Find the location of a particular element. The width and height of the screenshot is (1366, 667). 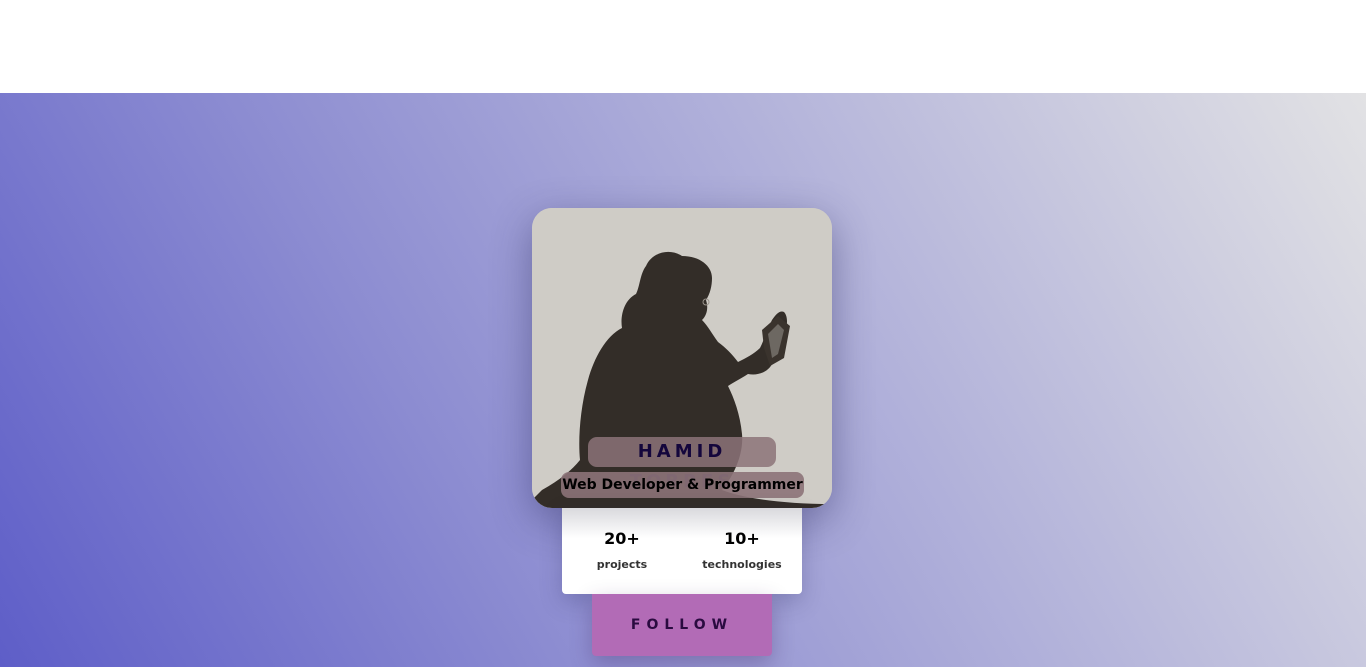

stat-technologies: 10+ technologies is located at coordinates (742, 539).